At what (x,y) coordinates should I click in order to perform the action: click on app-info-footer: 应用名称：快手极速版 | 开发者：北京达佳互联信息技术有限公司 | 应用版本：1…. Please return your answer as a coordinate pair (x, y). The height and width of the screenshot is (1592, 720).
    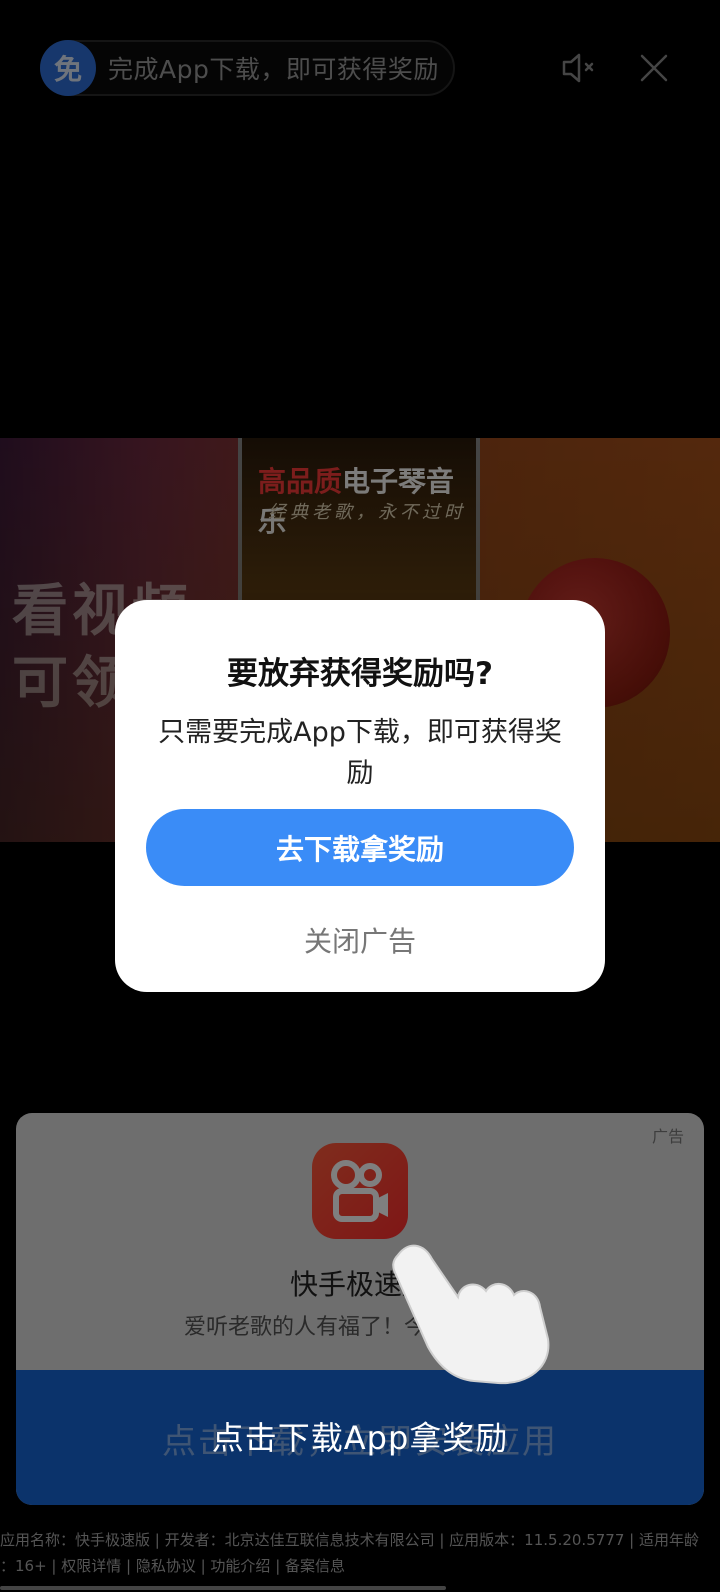
    Looking at the image, I should click on (349, 1553).